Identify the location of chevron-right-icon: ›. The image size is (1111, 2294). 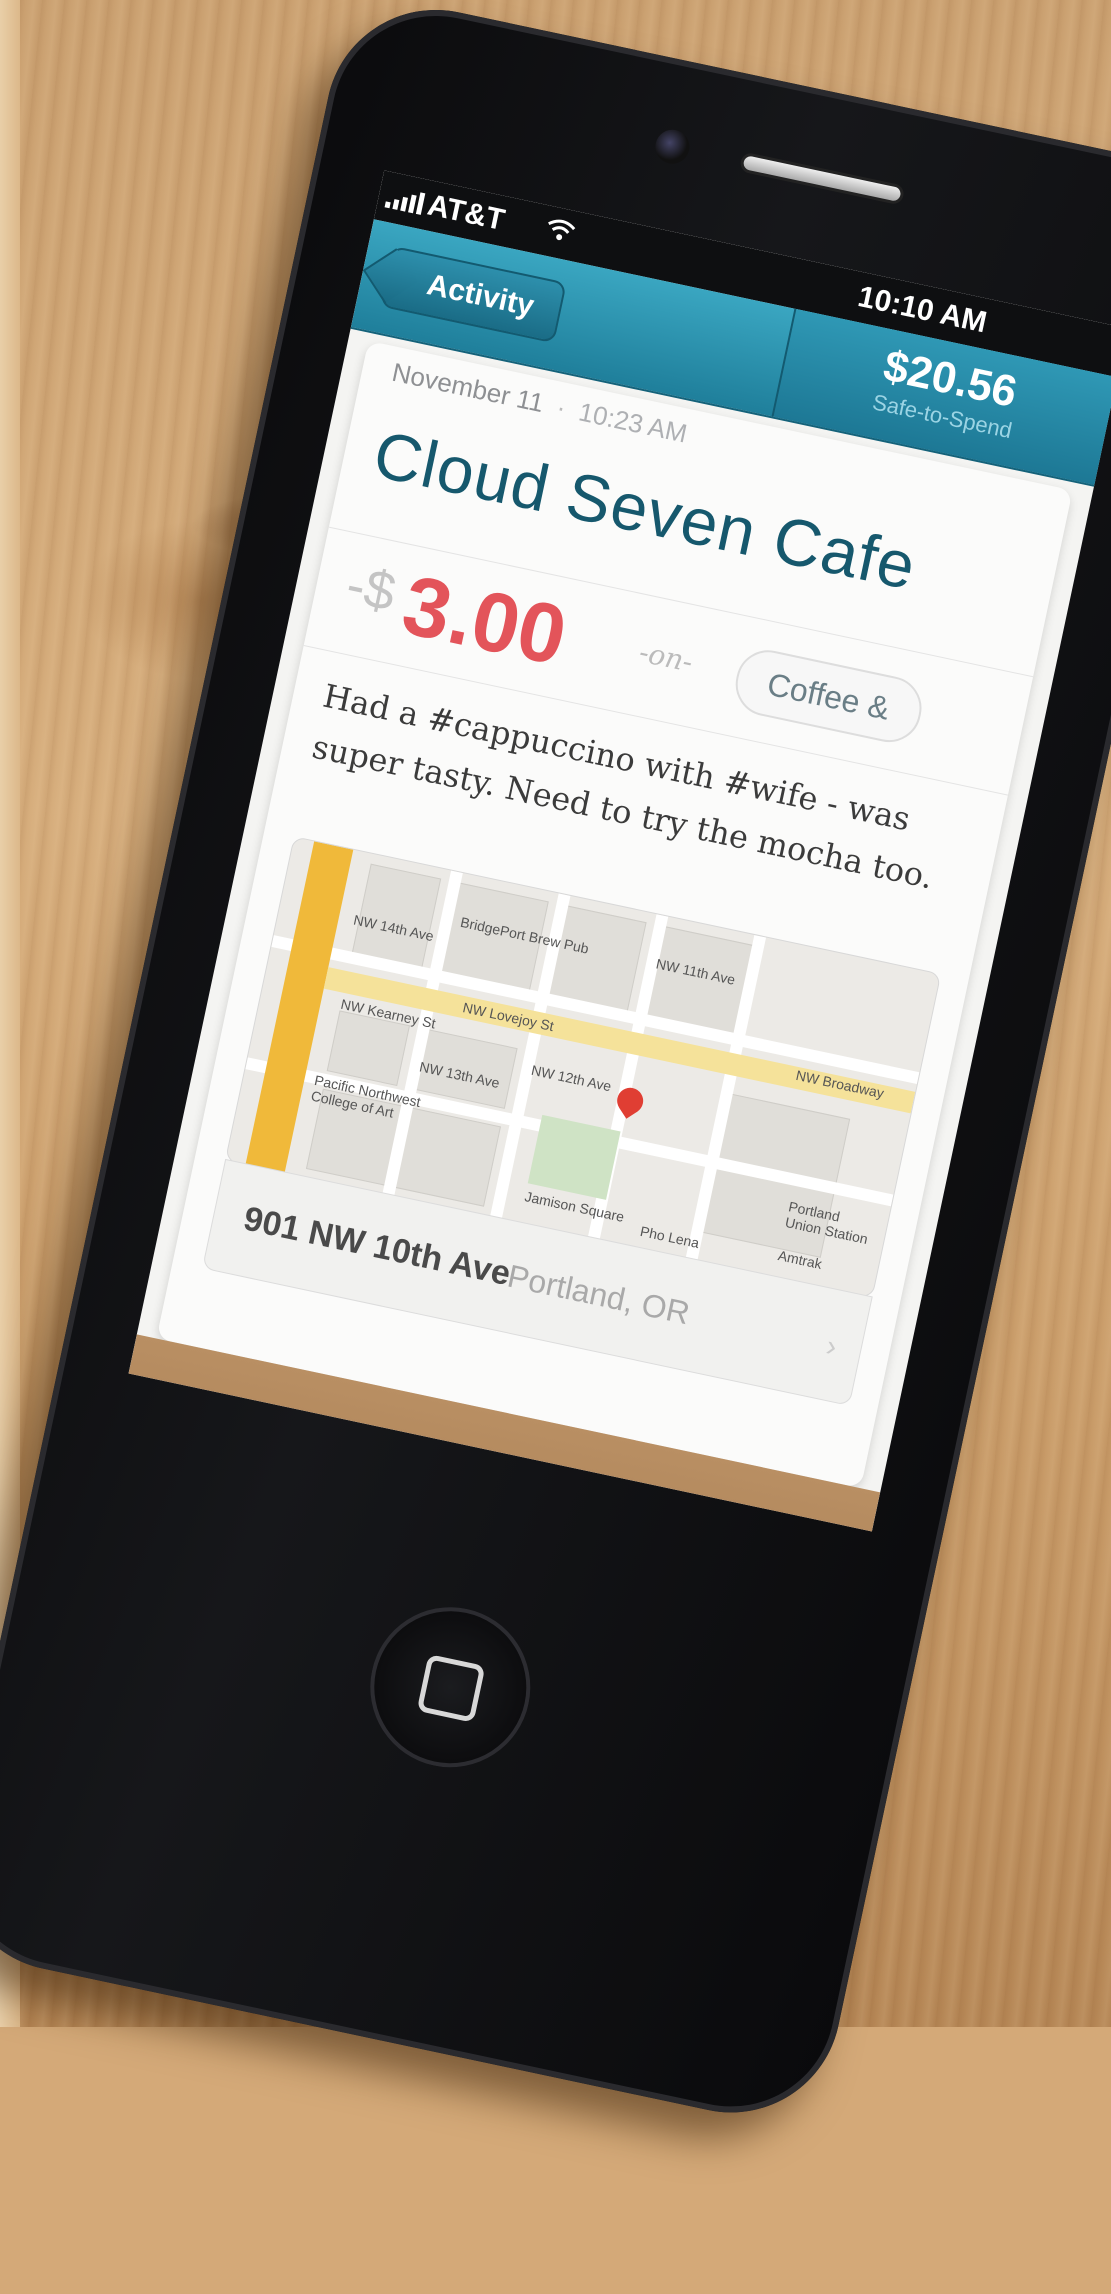
(831, 1346).